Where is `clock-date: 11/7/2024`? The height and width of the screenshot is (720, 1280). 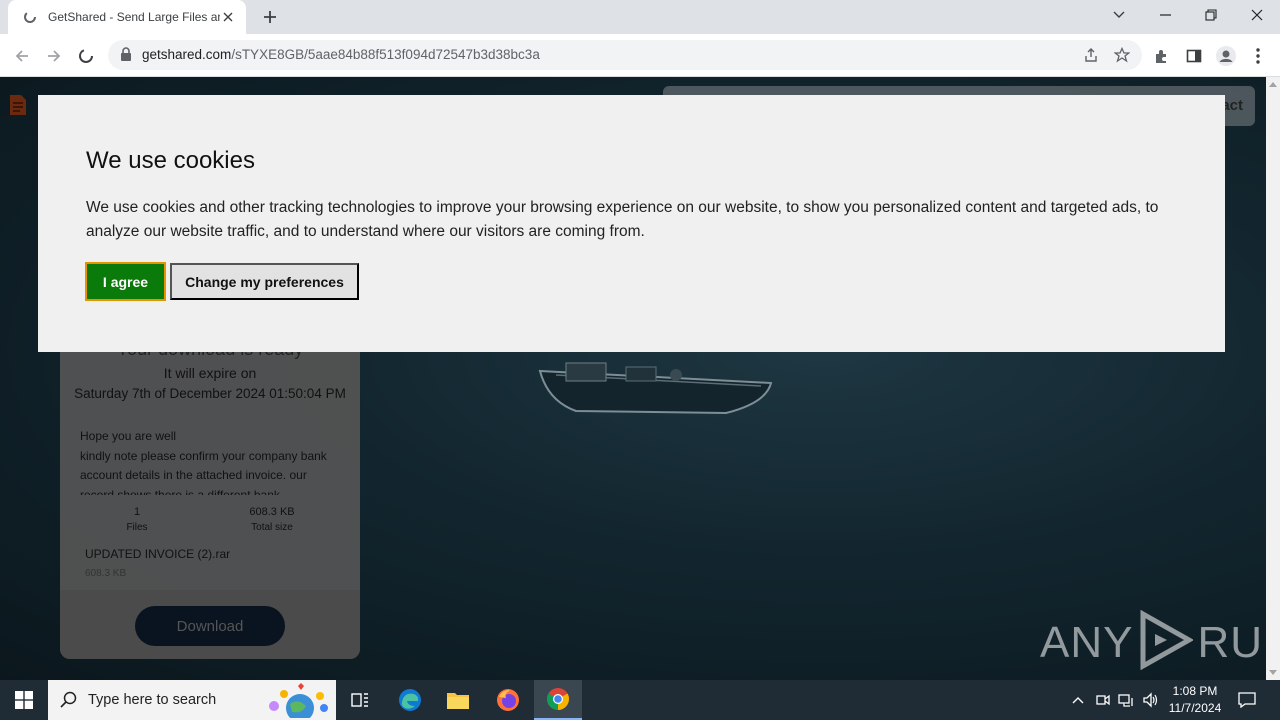 clock-date: 11/7/2024 is located at coordinates (1195, 708).